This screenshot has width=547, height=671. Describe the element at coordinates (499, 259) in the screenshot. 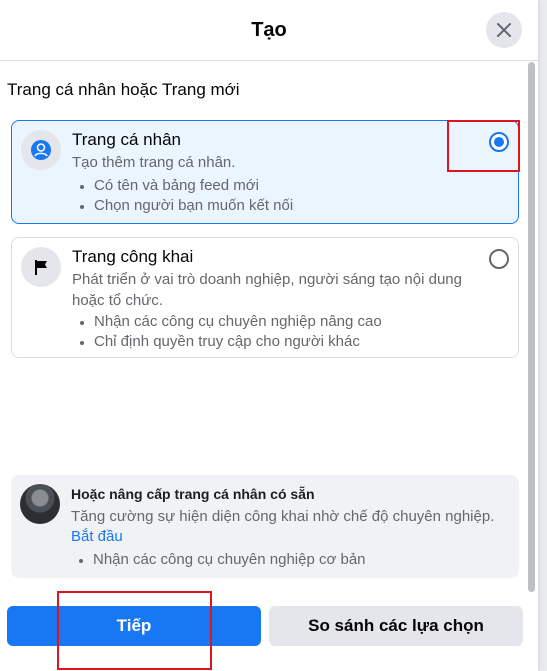

I see `radio-public-page` at that location.